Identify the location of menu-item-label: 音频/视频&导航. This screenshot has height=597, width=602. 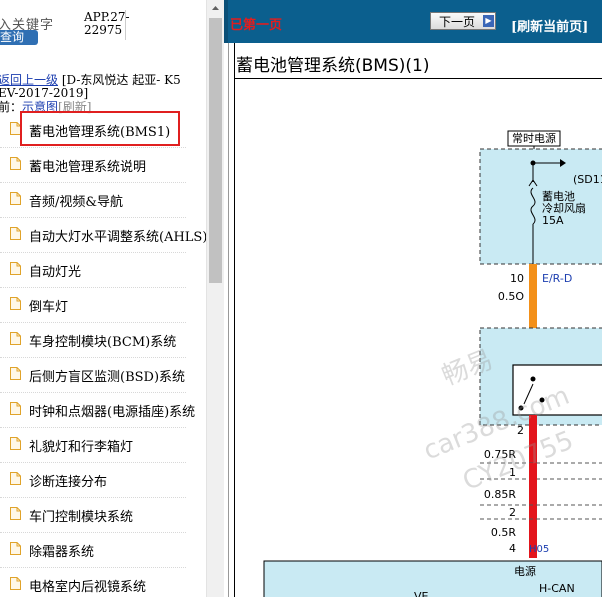
(76, 202).